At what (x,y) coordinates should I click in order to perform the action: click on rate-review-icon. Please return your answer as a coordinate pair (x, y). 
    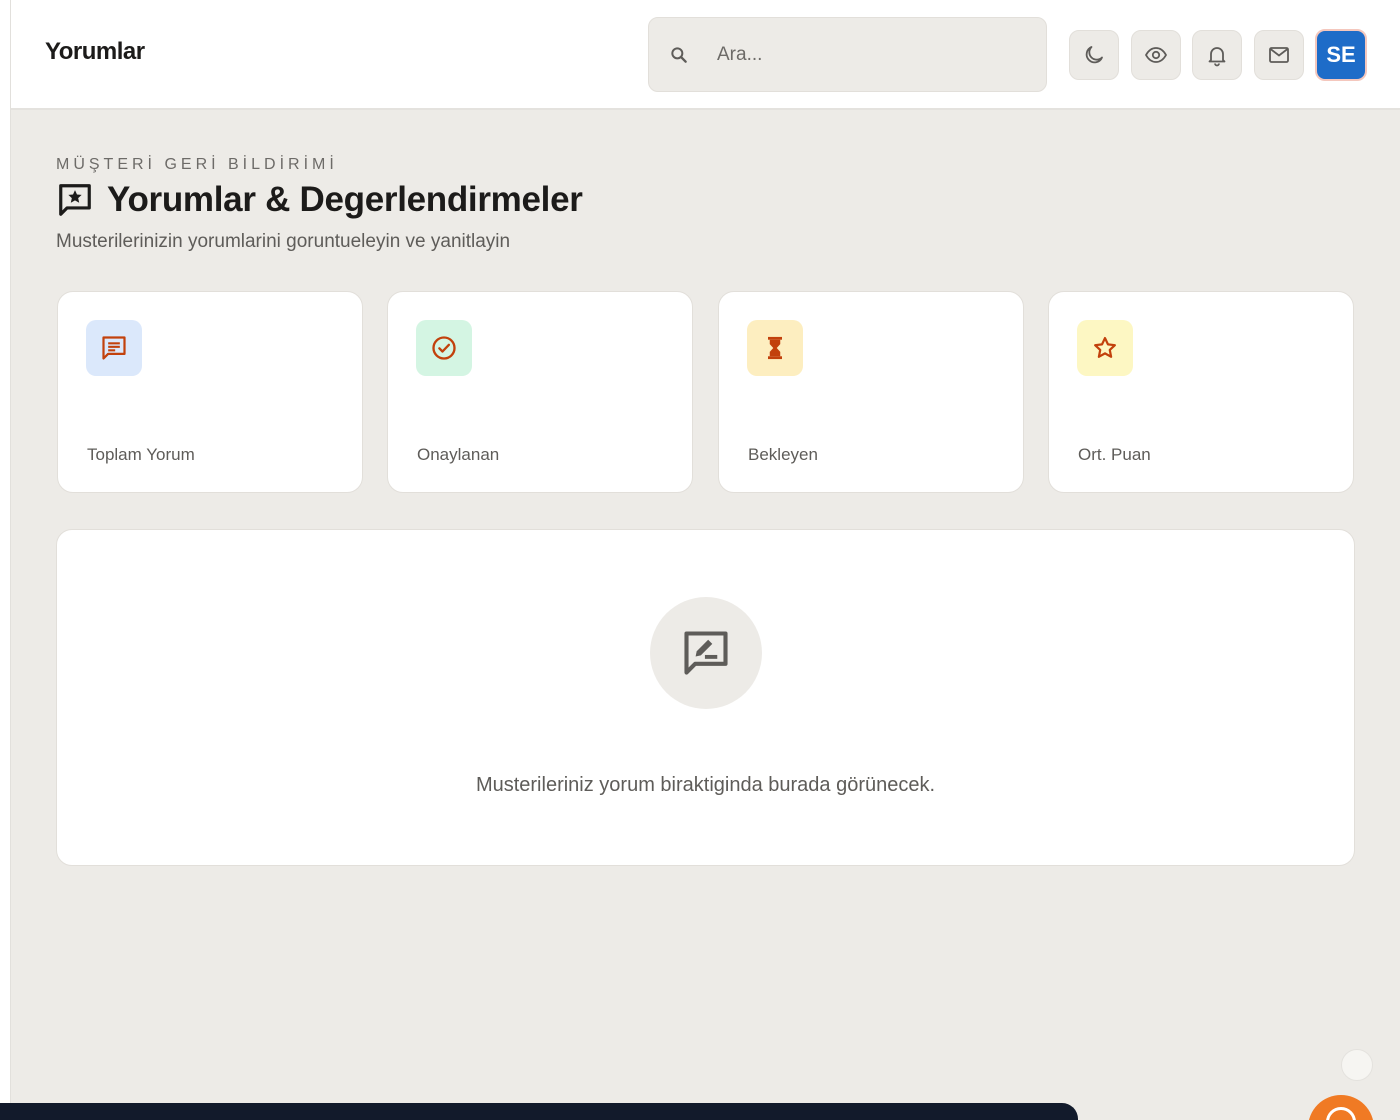
    Looking at the image, I should click on (706, 653).